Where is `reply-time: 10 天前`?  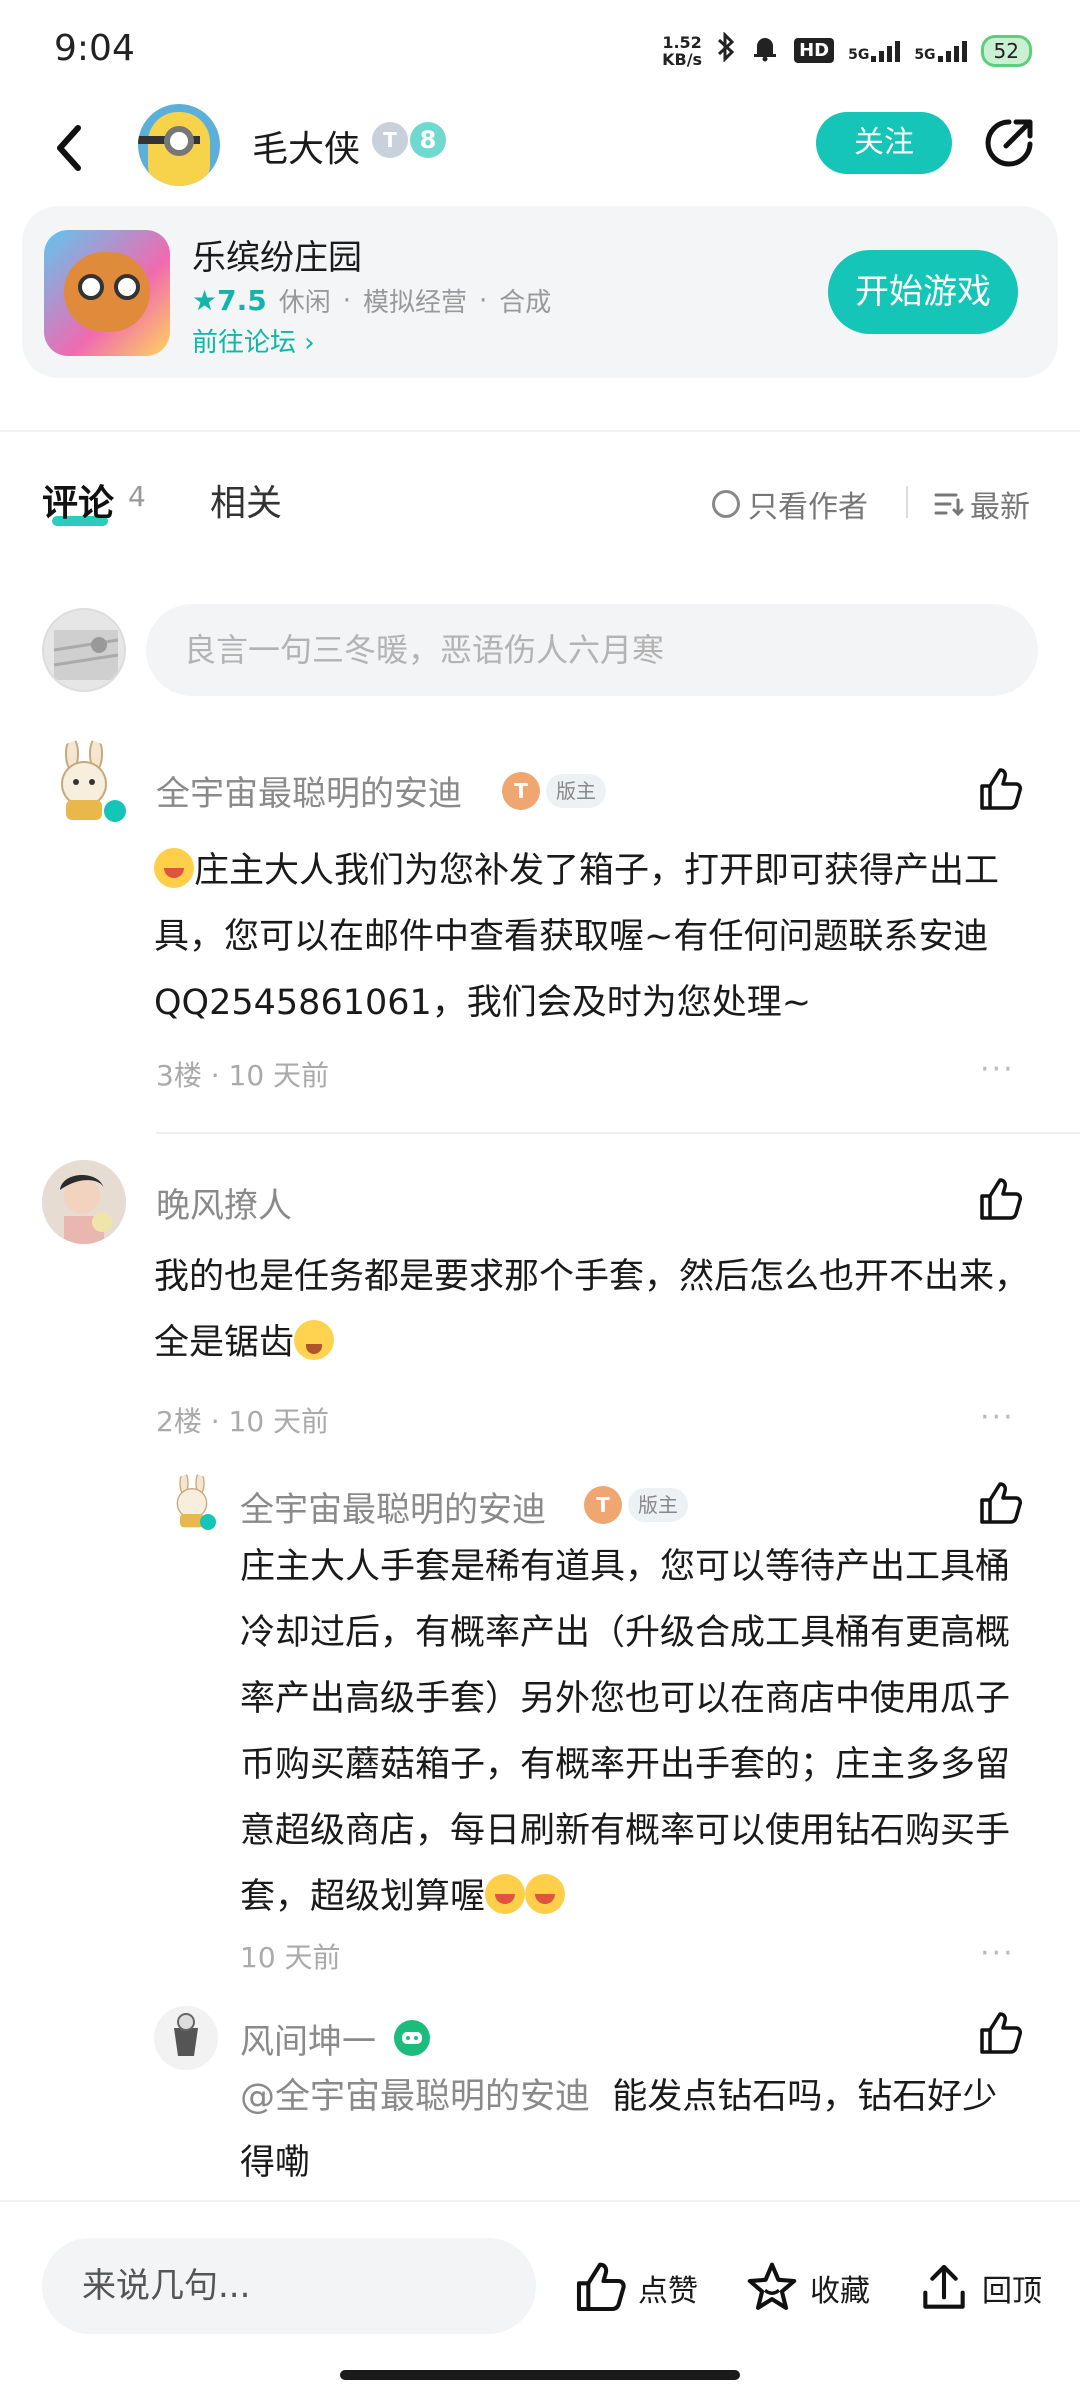
reply-time: 10 天前 is located at coordinates (290, 1957).